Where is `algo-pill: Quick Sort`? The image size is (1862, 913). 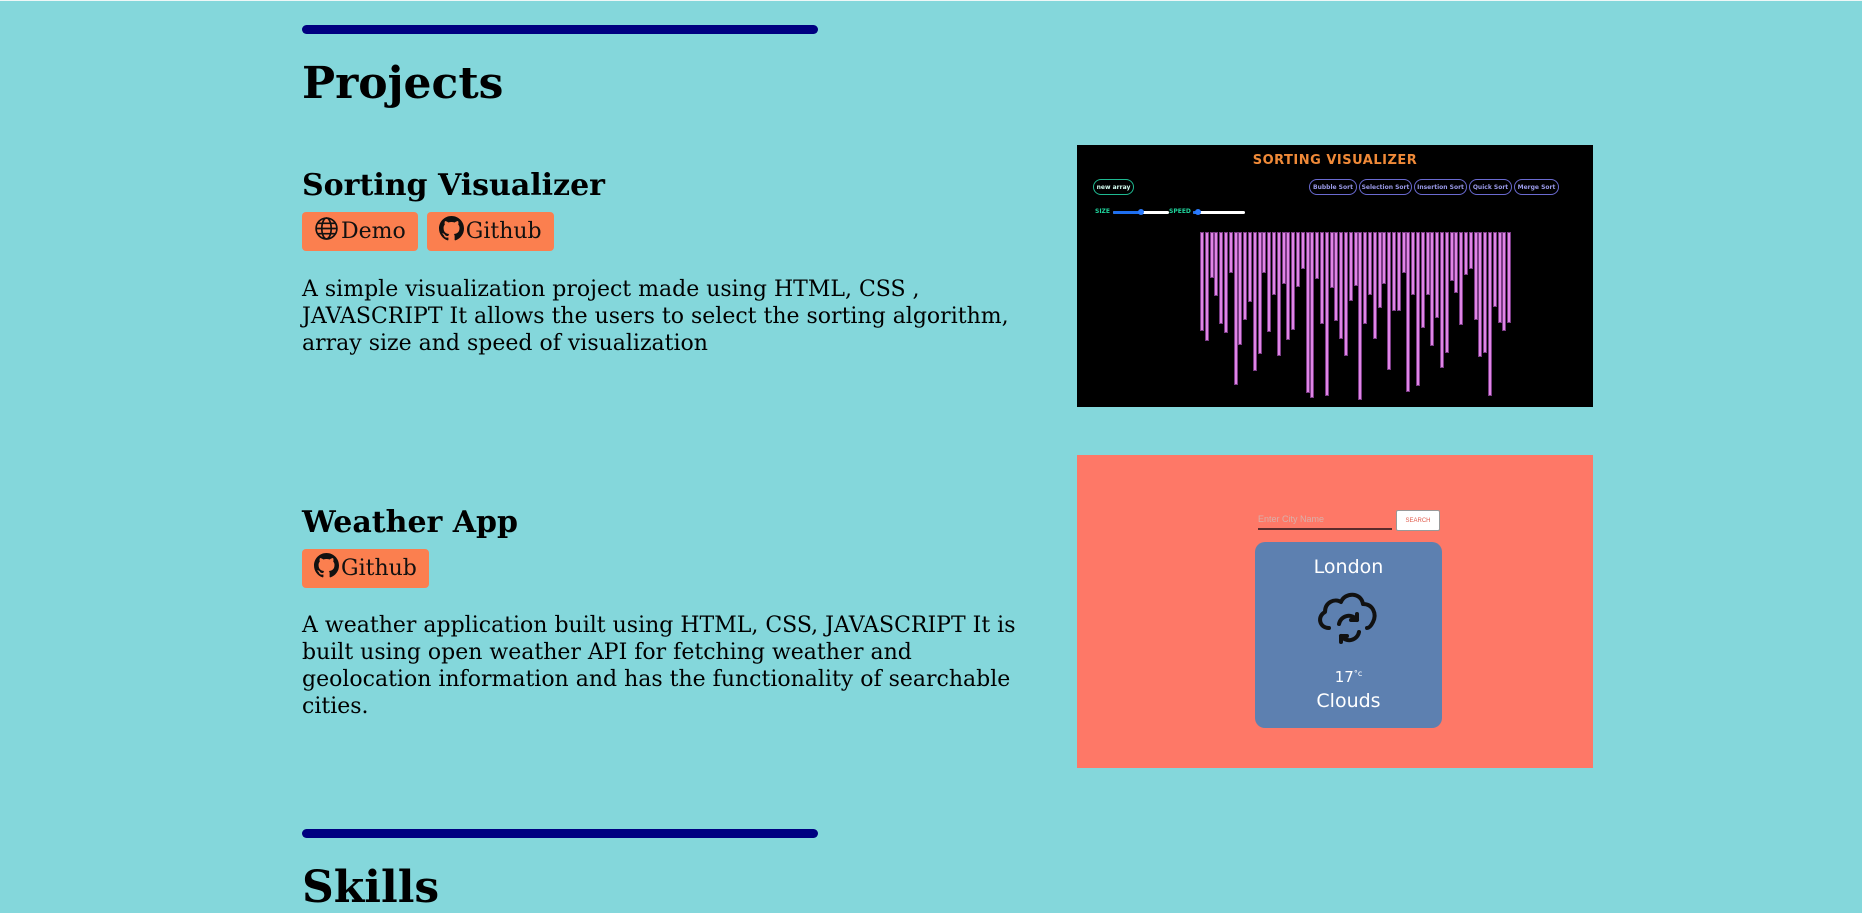 algo-pill: Quick Sort is located at coordinates (1490, 187).